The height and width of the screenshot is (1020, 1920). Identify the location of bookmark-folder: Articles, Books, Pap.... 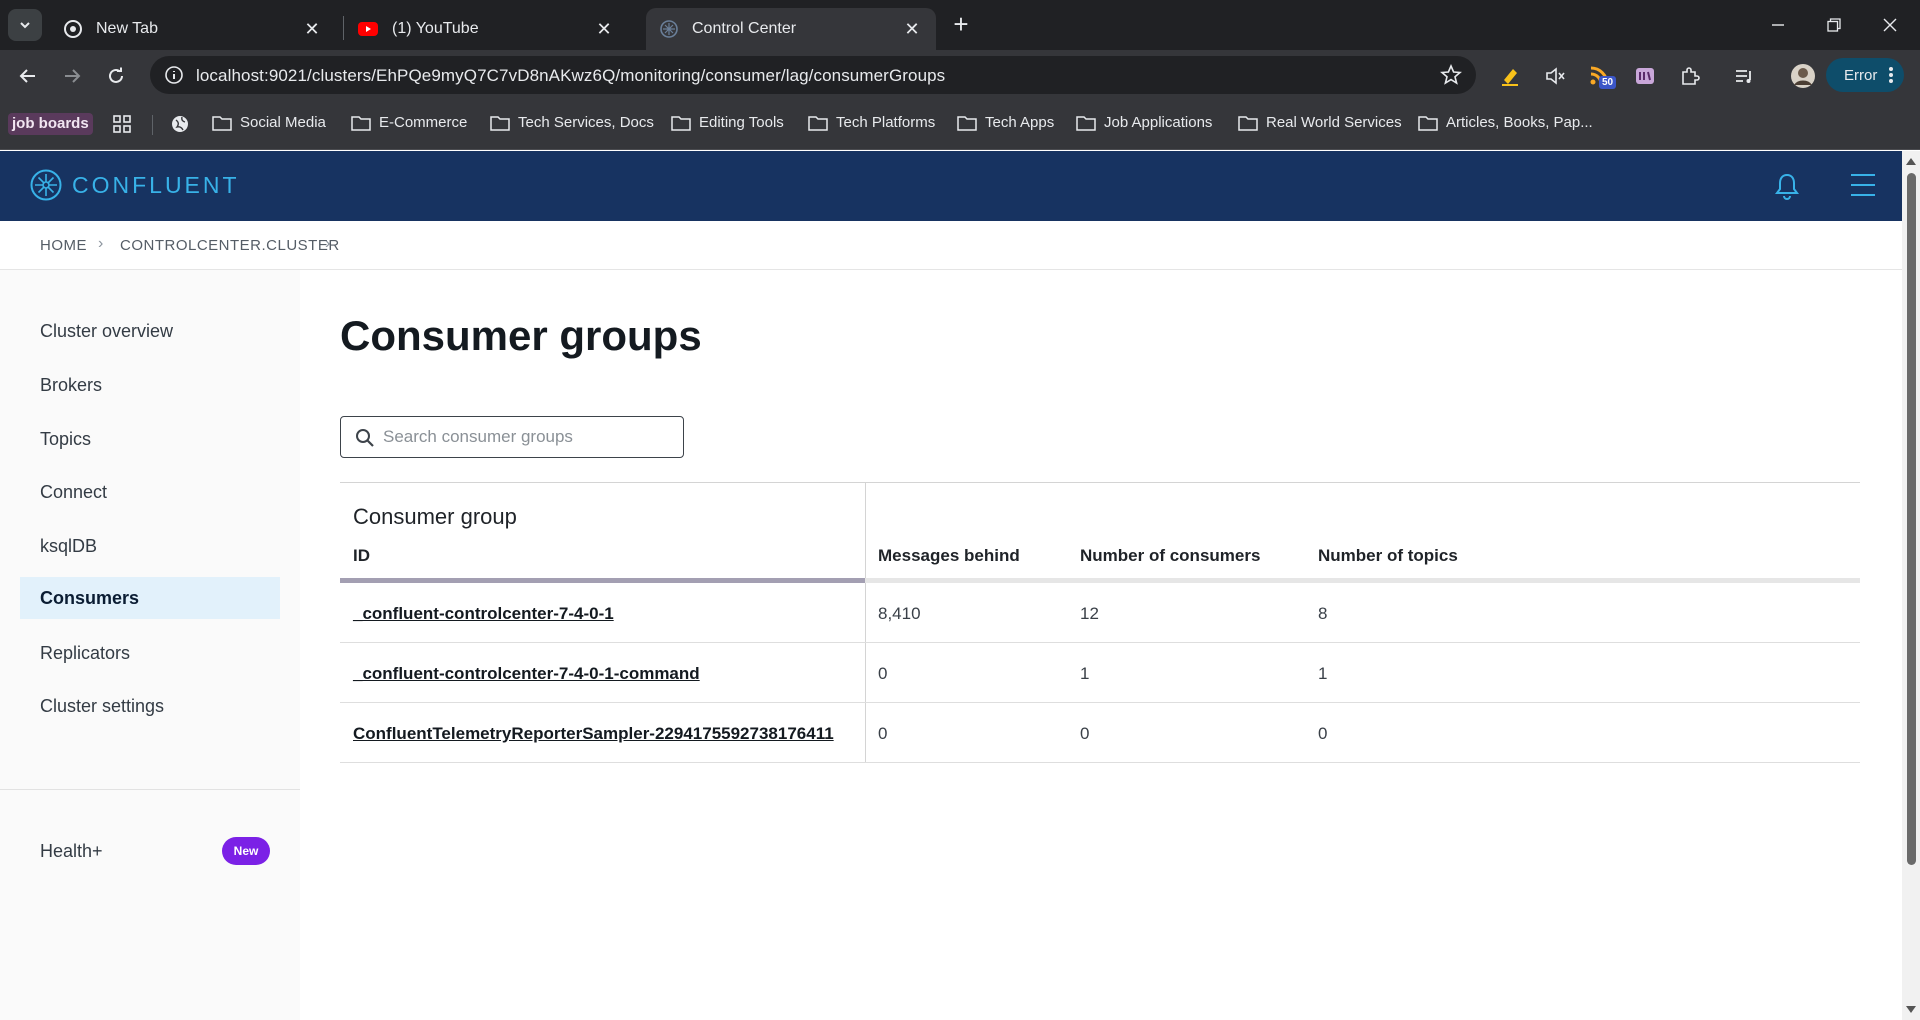
(1505, 122).